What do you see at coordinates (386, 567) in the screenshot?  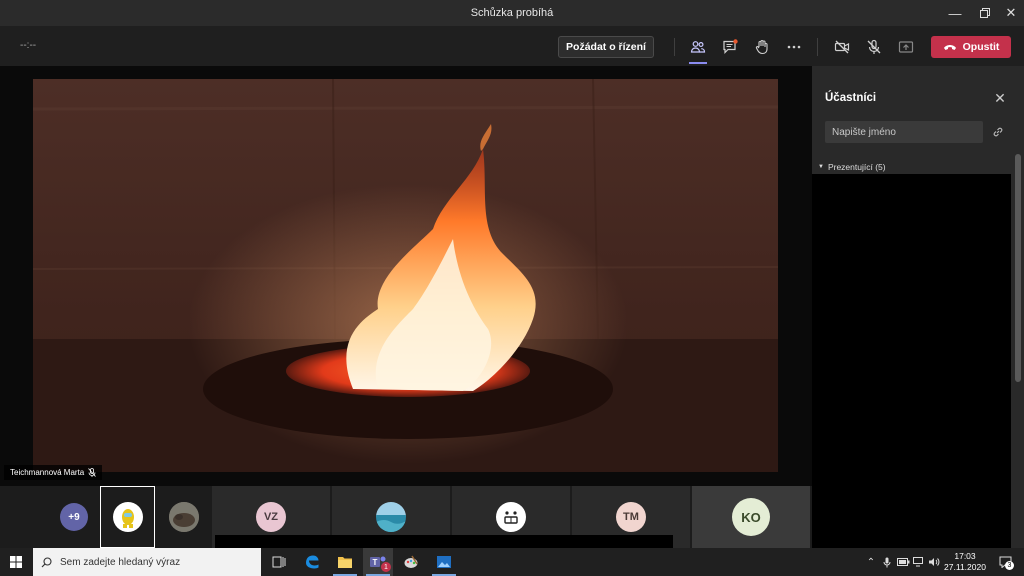 I see `teams-notification-badge: 1` at bounding box center [386, 567].